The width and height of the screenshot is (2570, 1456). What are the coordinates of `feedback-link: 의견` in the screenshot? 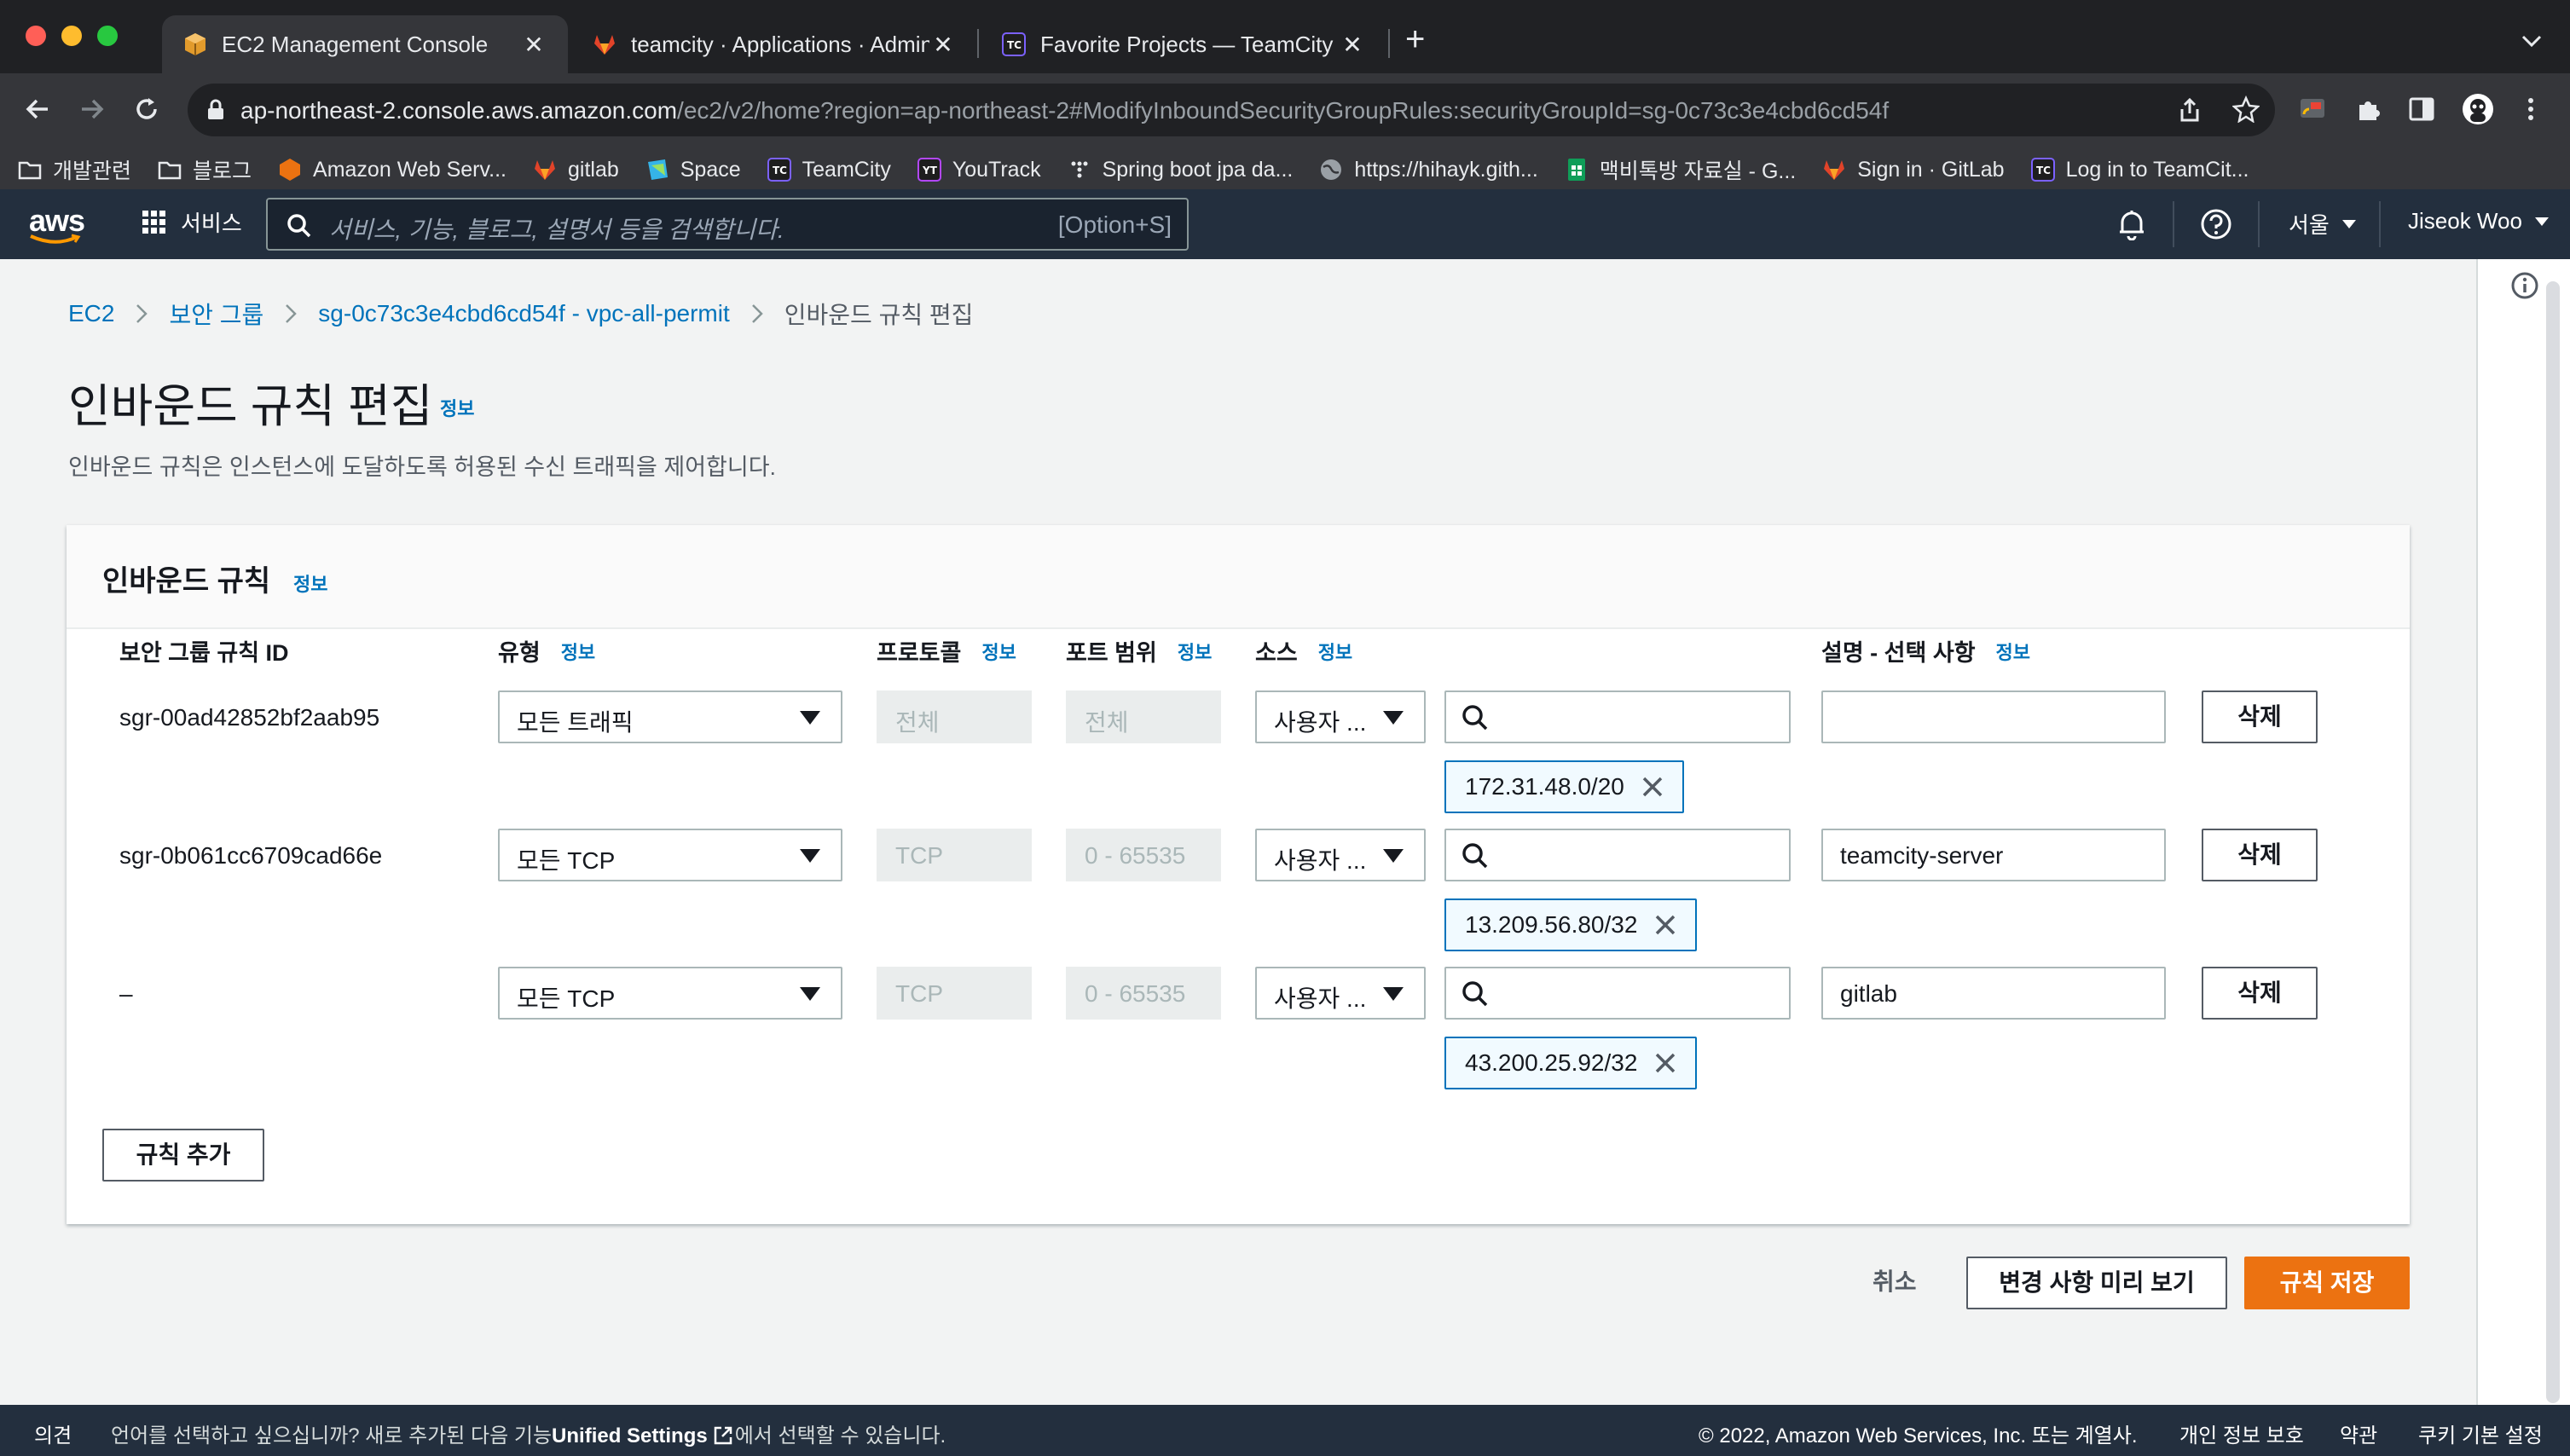 It's located at (53, 1433).